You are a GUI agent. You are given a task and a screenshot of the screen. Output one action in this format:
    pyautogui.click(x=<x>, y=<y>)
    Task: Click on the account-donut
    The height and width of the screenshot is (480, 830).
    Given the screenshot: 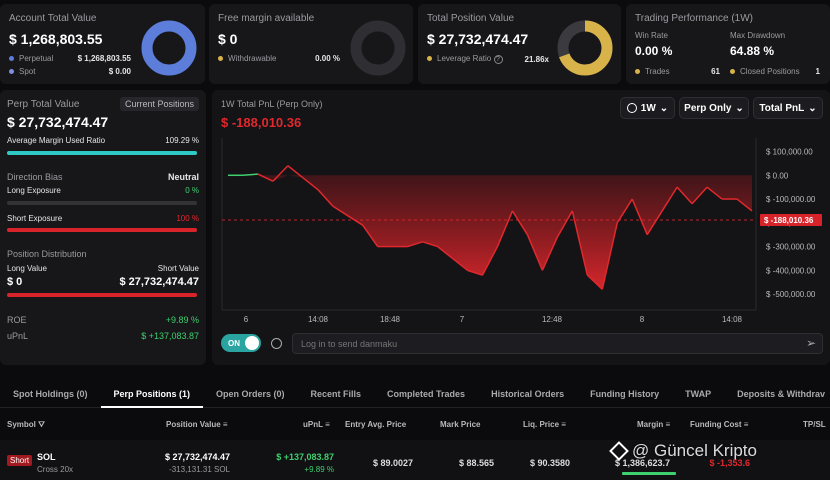 What is the action you would take?
    pyautogui.click(x=169, y=48)
    